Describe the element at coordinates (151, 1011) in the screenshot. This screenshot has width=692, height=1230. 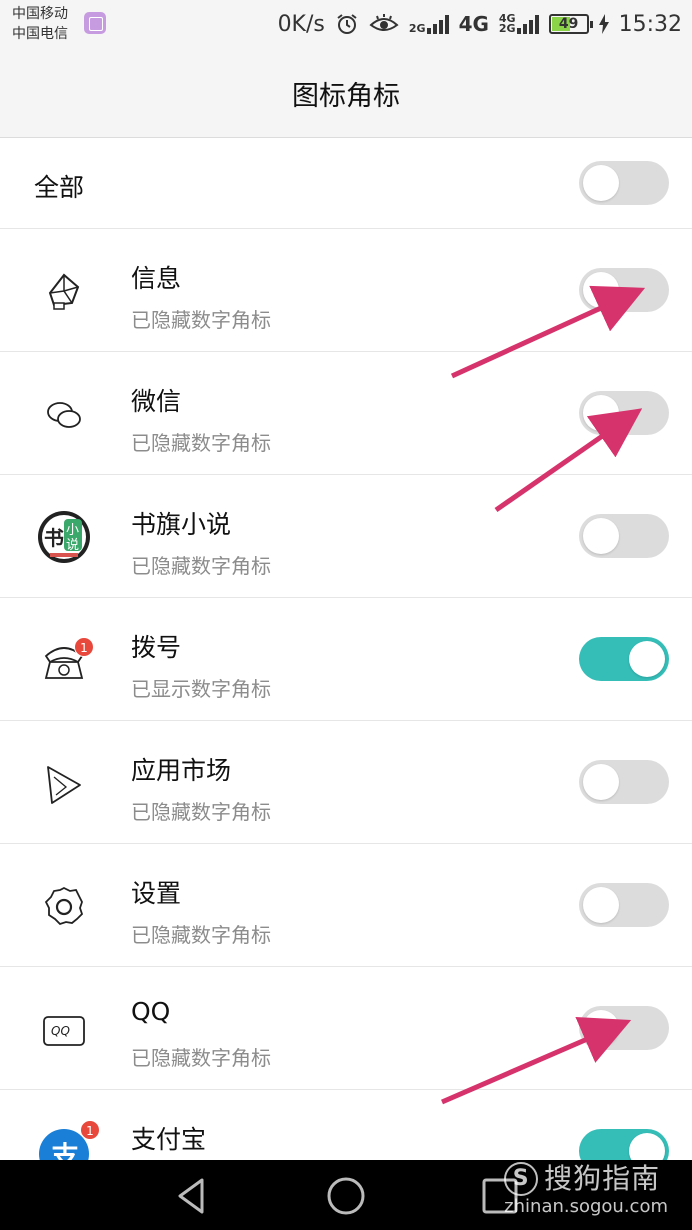
I see `app-name: QQ` at that location.